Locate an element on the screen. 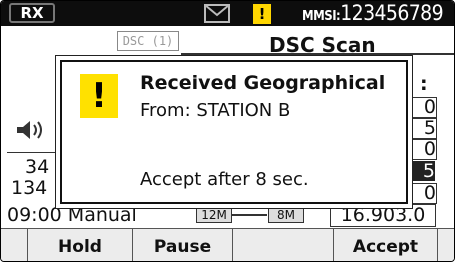  softkey-bar: Hold Pause Accept is located at coordinates (227, 244).